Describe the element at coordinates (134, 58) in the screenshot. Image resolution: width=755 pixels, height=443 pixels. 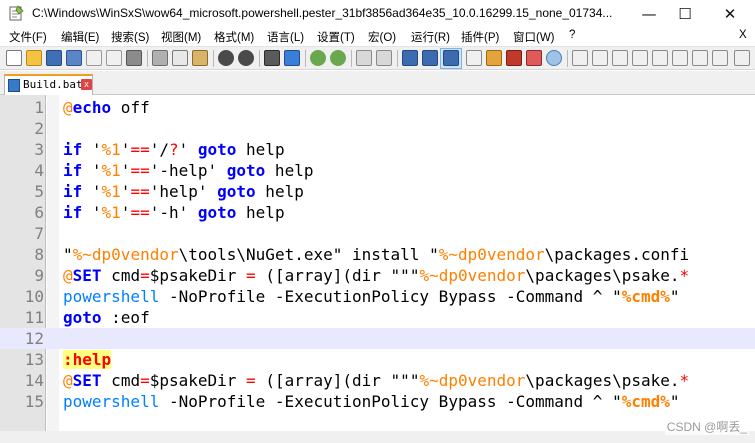
I see `print-icon` at that location.